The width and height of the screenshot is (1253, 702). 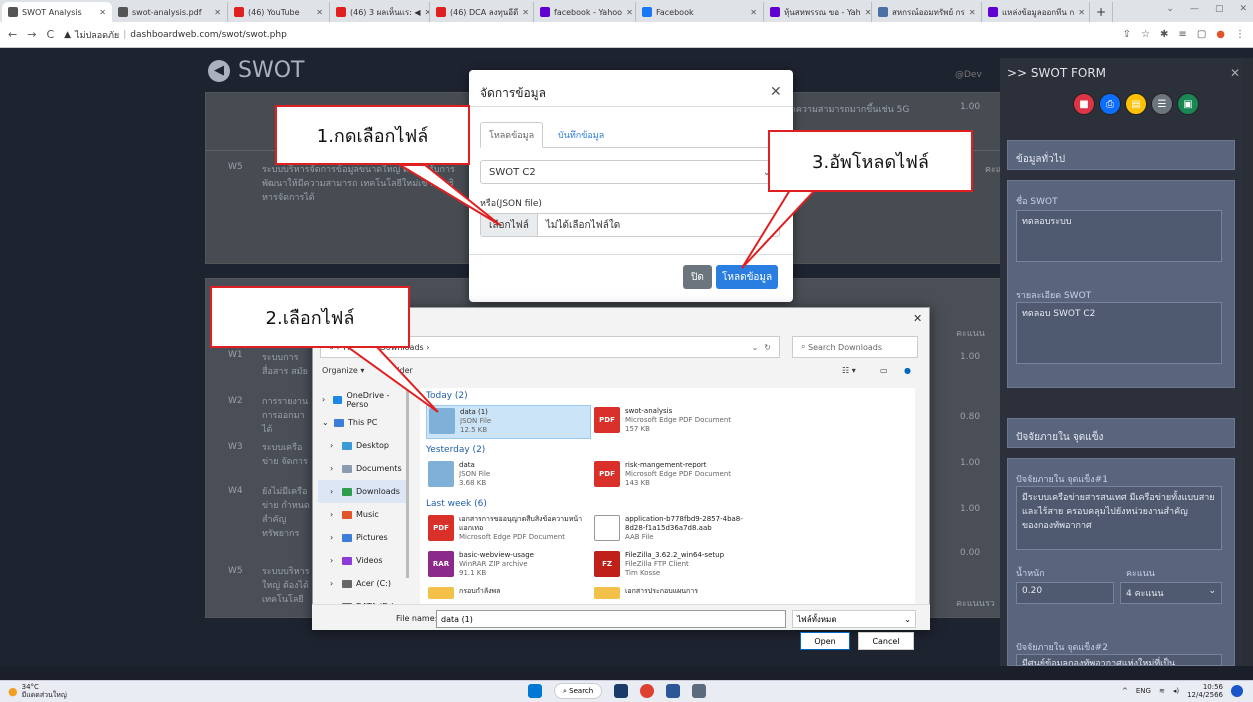 What do you see at coordinates (1162, 691) in the screenshot?
I see `wifi-icon: ≋` at bounding box center [1162, 691].